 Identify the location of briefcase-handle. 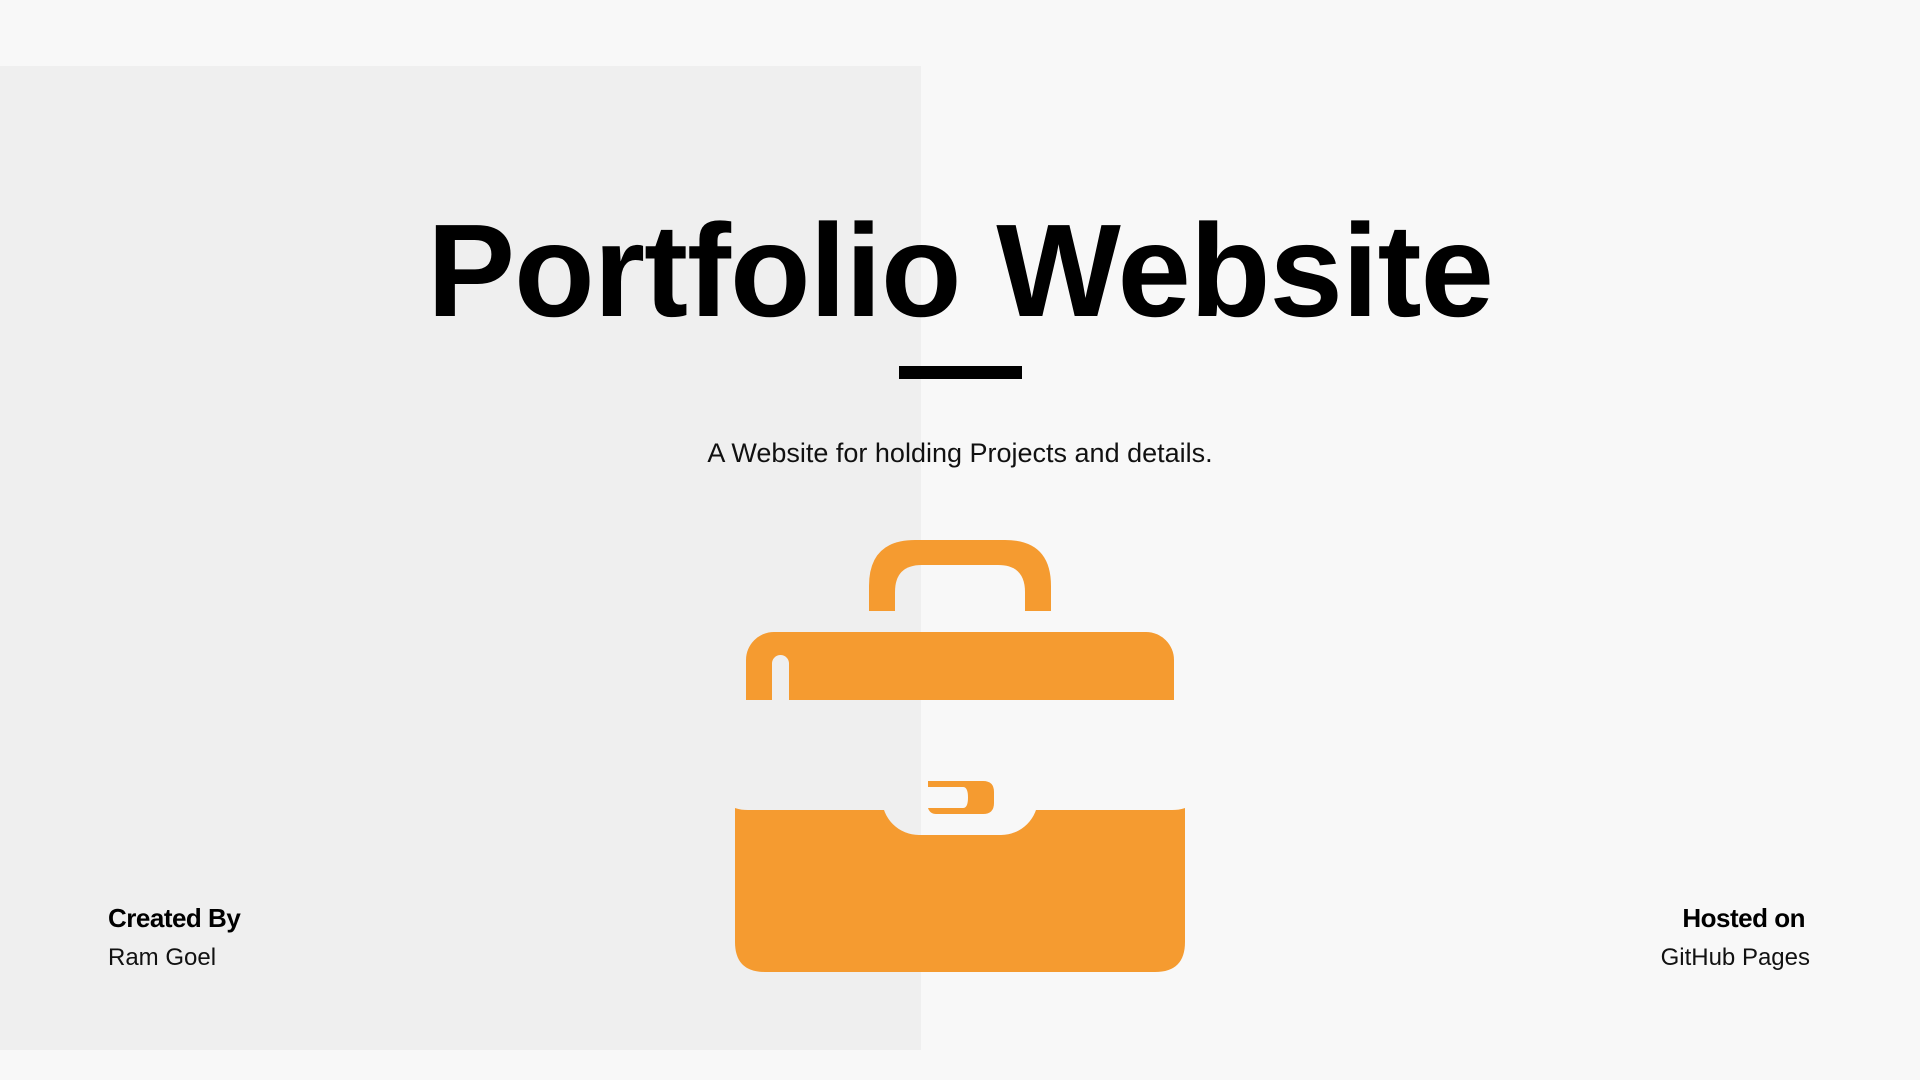
(960, 575).